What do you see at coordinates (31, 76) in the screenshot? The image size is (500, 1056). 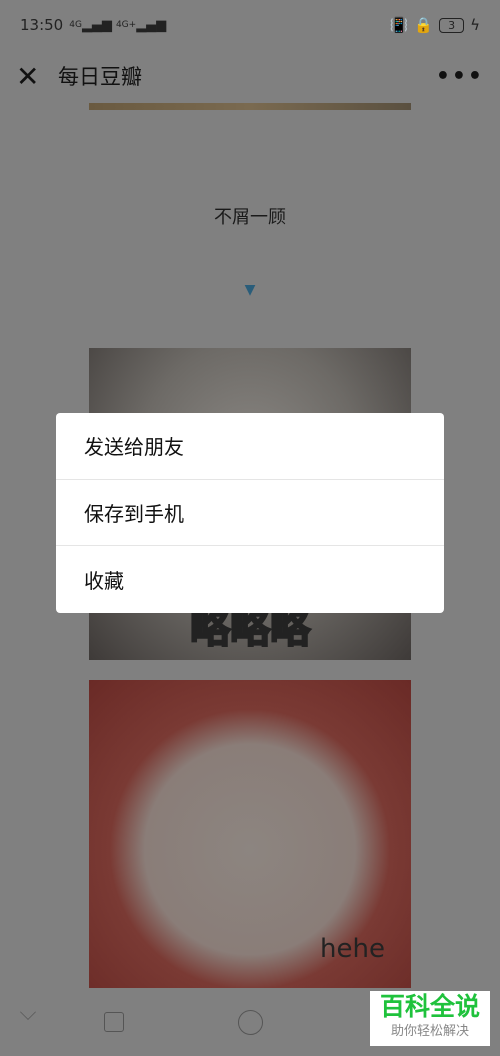 I see `close-icon: ✕` at bounding box center [31, 76].